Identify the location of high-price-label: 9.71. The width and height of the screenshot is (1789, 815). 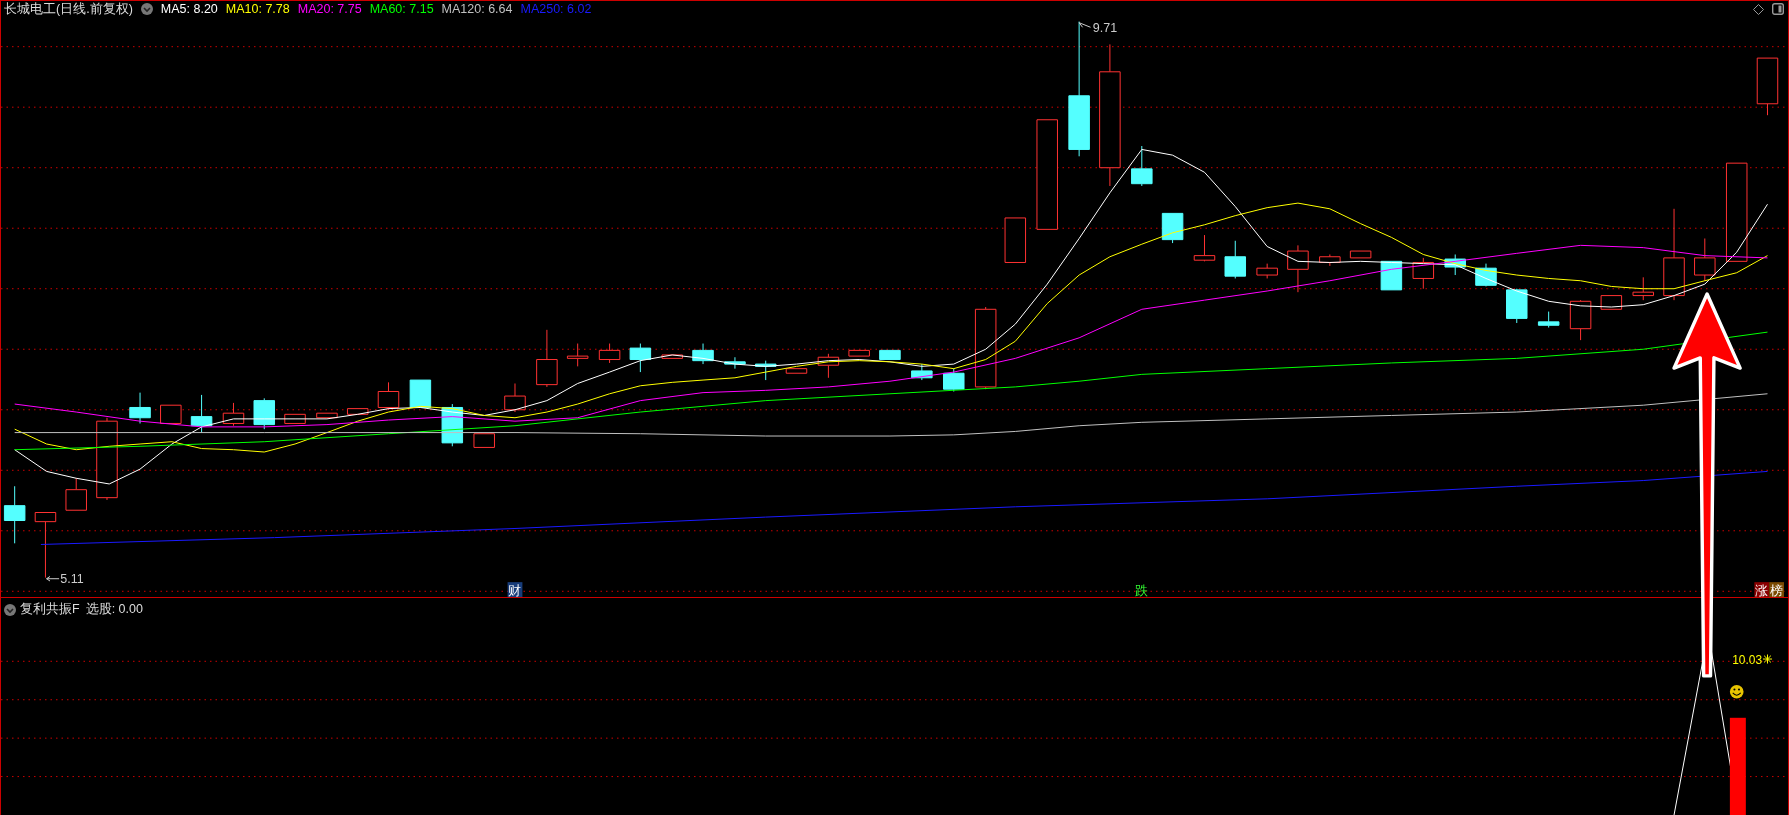
(1105, 27).